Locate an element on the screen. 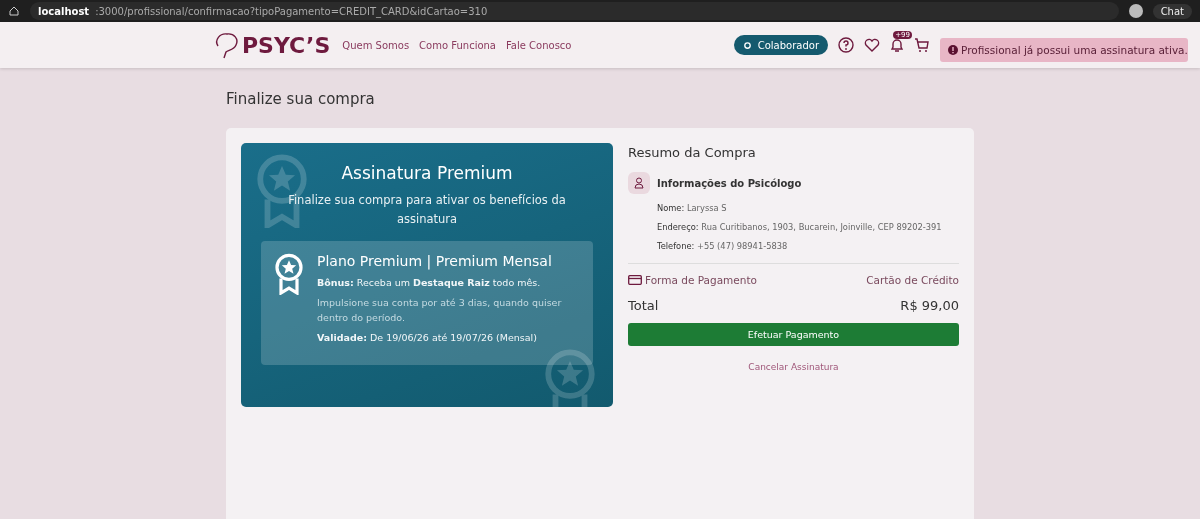  total-label: Total is located at coordinates (643, 305).